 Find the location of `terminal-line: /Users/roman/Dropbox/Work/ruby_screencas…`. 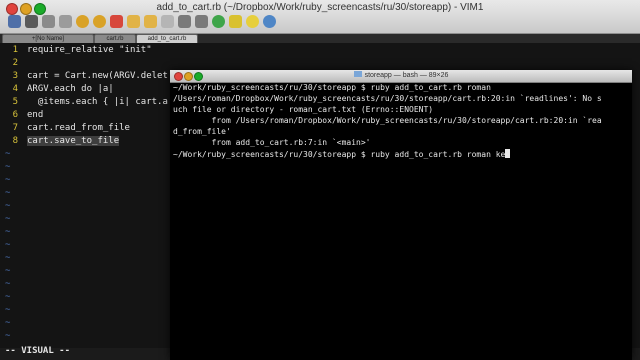

terminal-line: /Users/roman/Dropbox/Work/ruby_screencas… is located at coordinates (387, 98).